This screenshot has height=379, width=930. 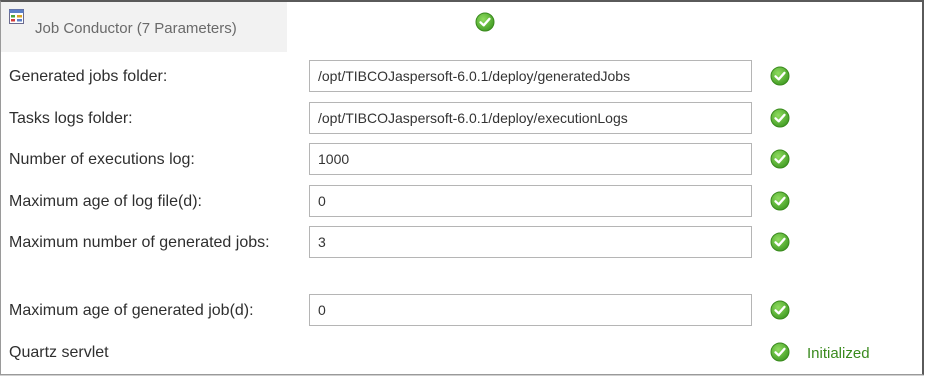 What do you see at coordinates (530, 118) in the screenshot?
I see `tasks-logs-folder-input` at bounding box center [530, 118].